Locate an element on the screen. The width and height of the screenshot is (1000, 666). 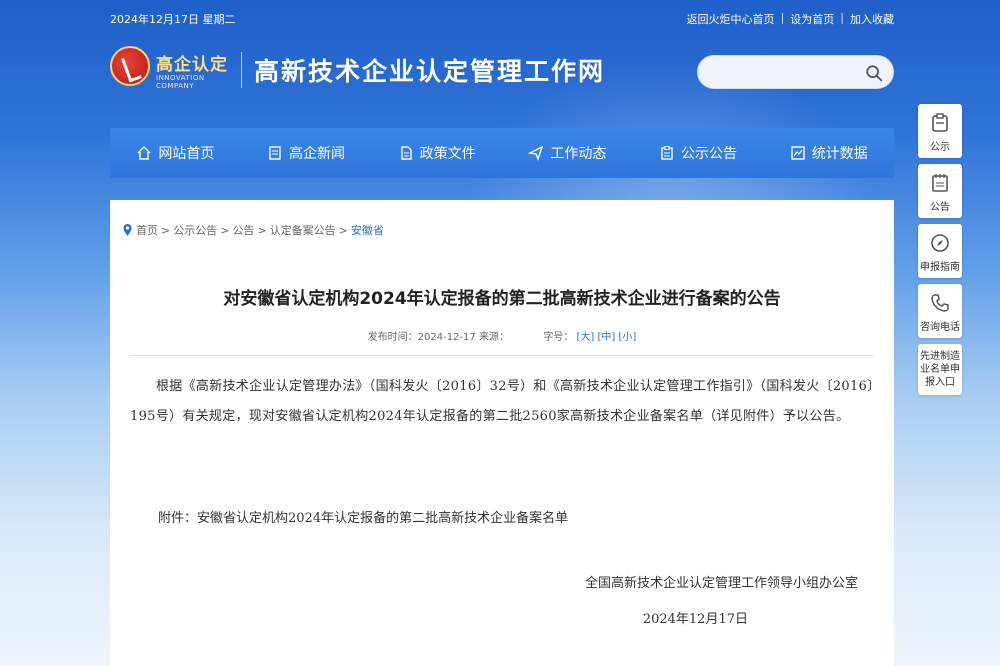
clipboard-icon is located at coordinates (940, 122).